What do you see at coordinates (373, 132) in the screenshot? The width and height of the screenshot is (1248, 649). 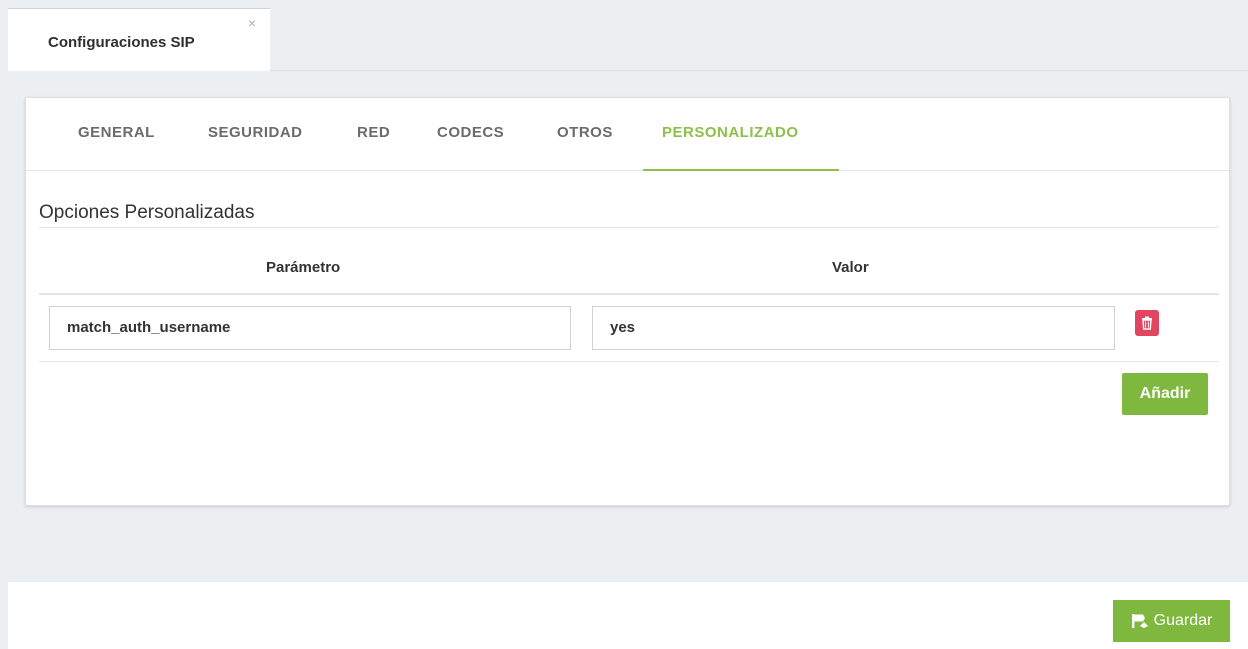 I see `tab-red: RED` at bounding box center [373, 132].